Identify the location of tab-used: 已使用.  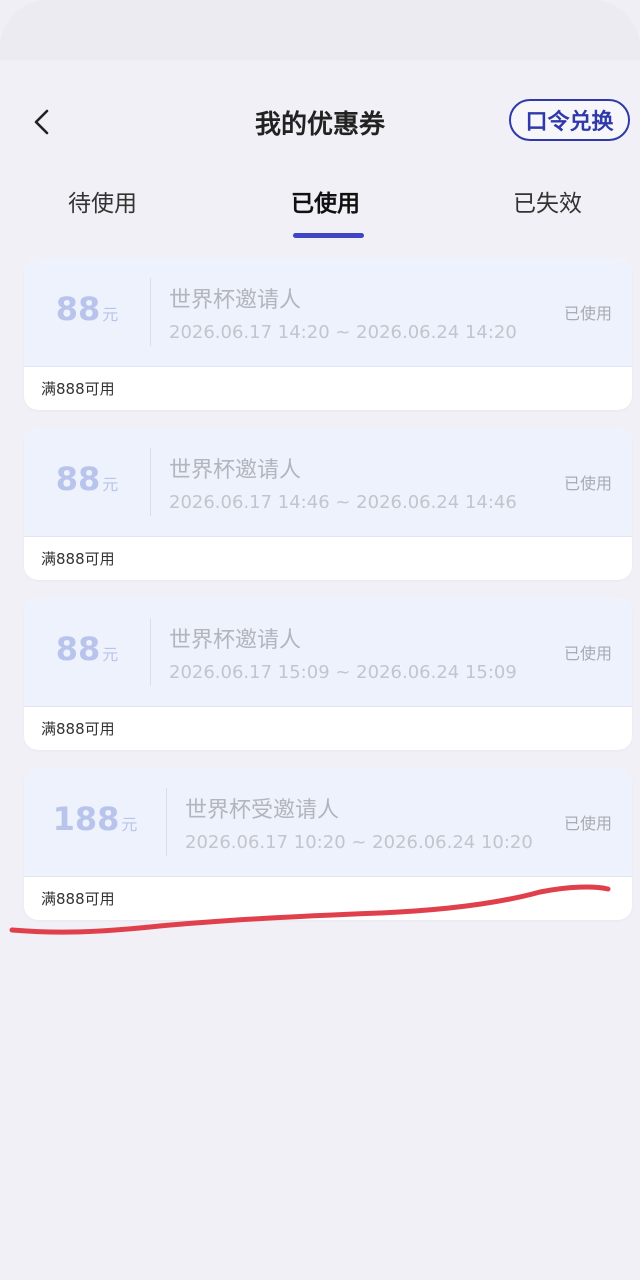
(325, 201).